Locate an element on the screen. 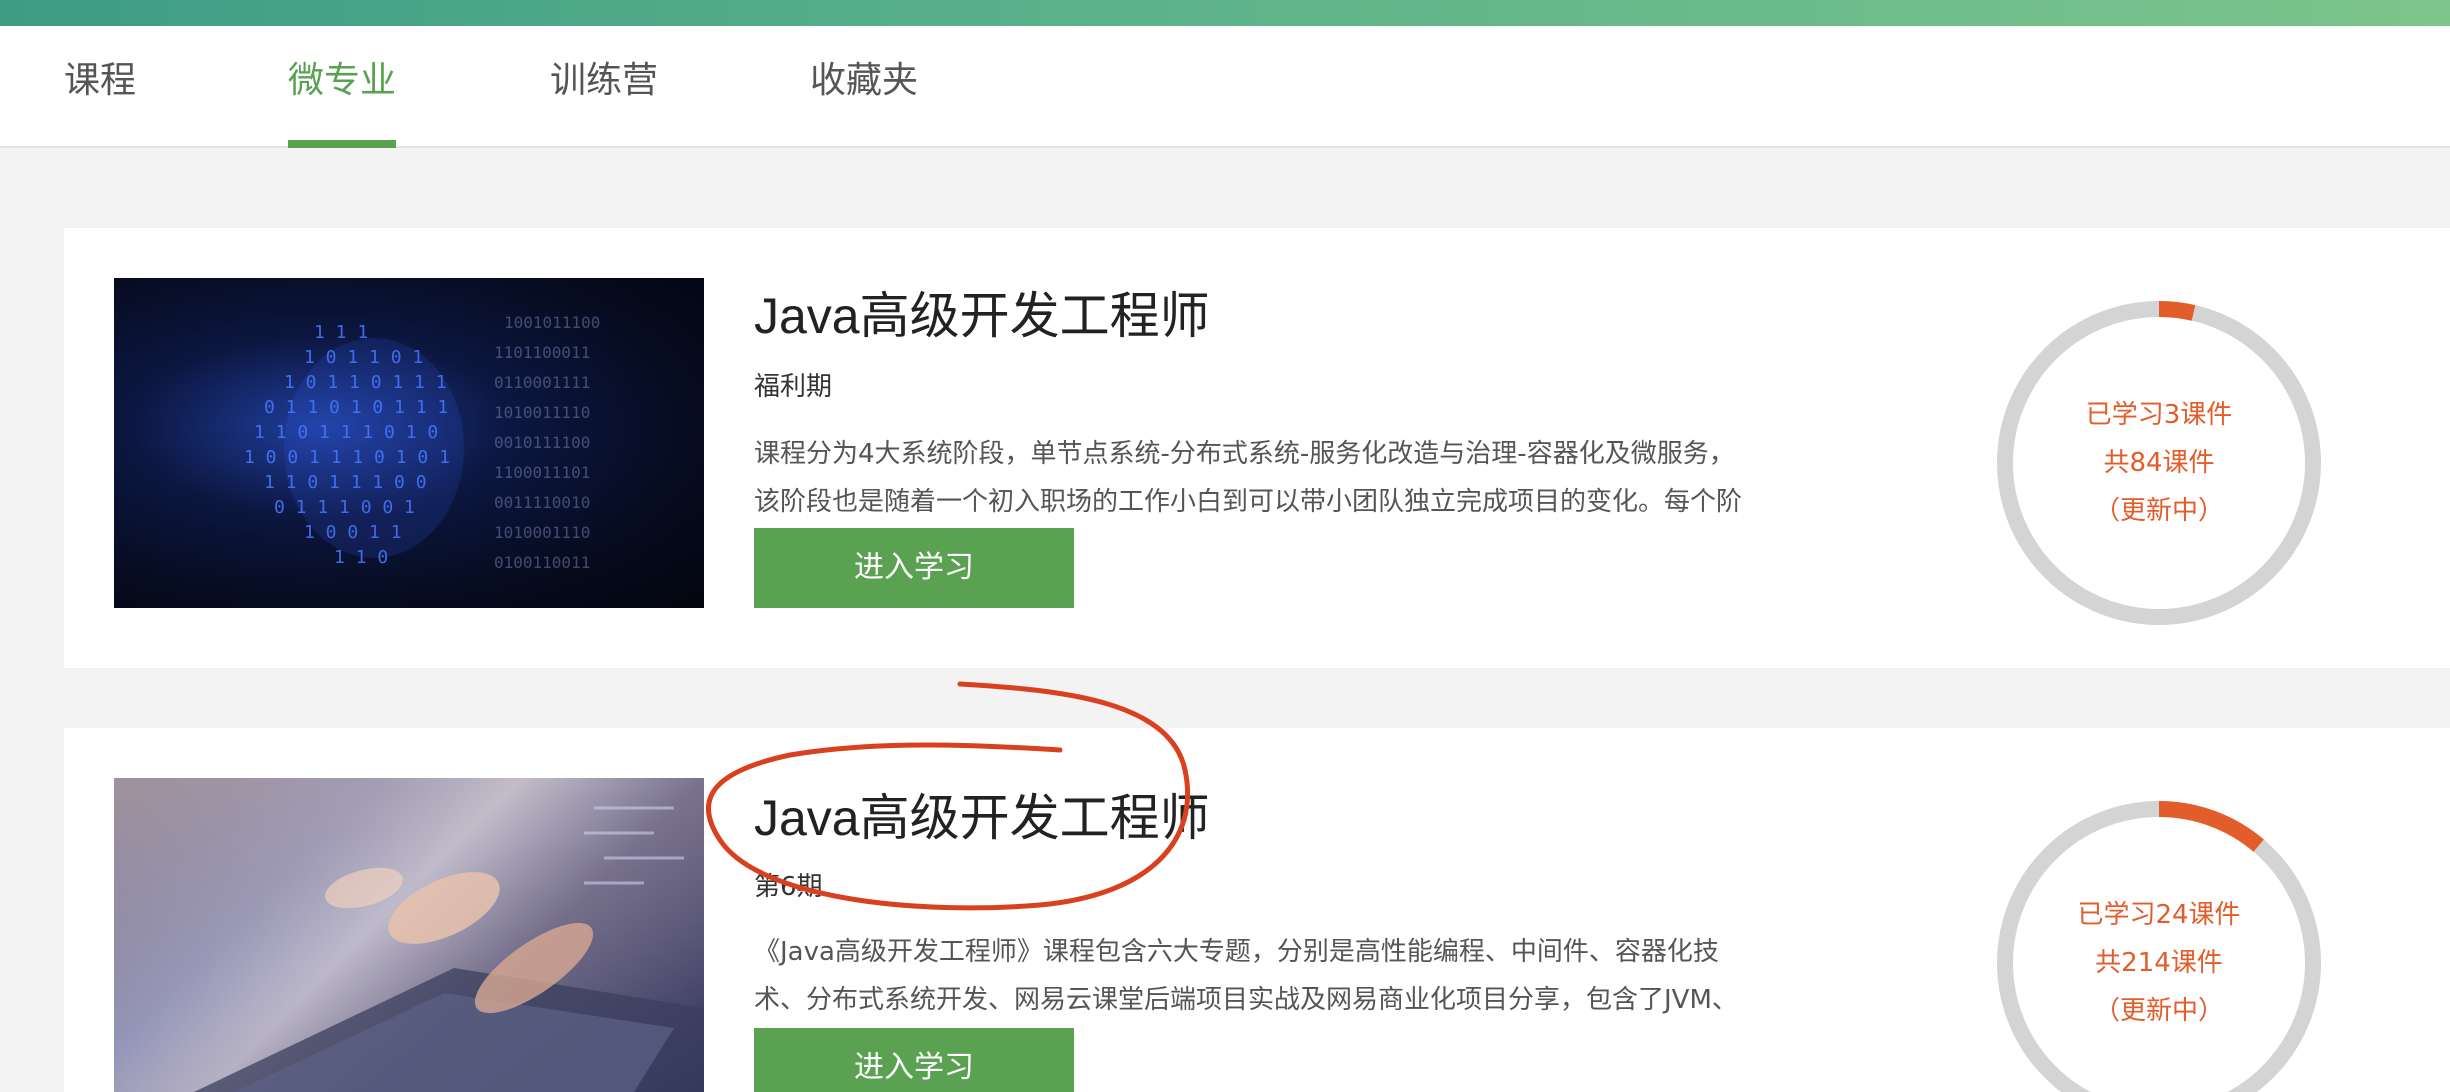  laptop-hands-image is located at coordinates (409, 935).